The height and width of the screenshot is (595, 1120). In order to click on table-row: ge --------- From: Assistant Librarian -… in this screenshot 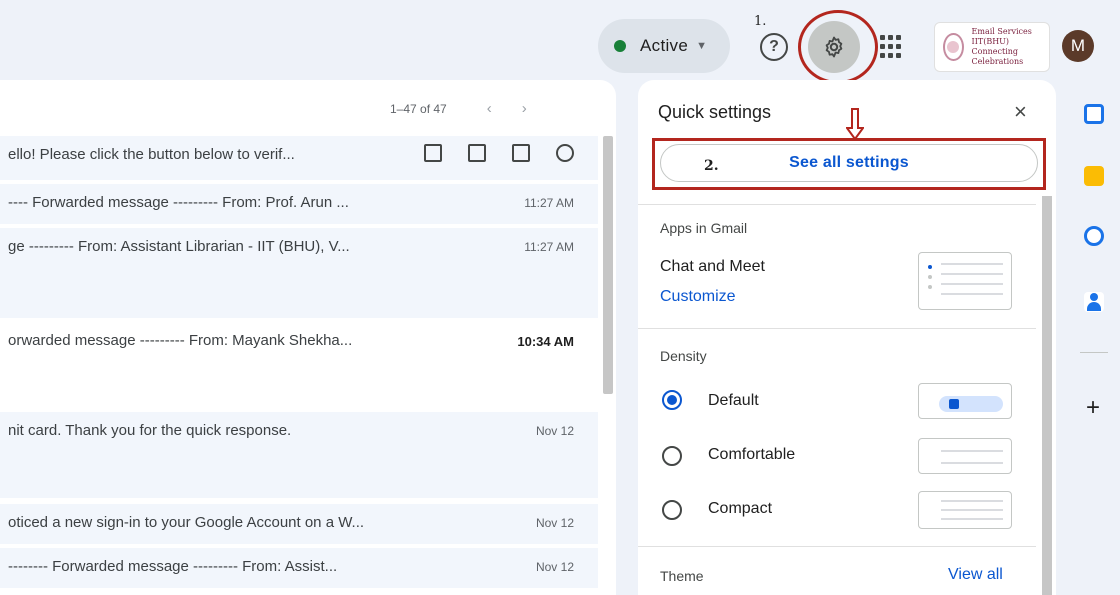, I will do `click(299, 273)`.